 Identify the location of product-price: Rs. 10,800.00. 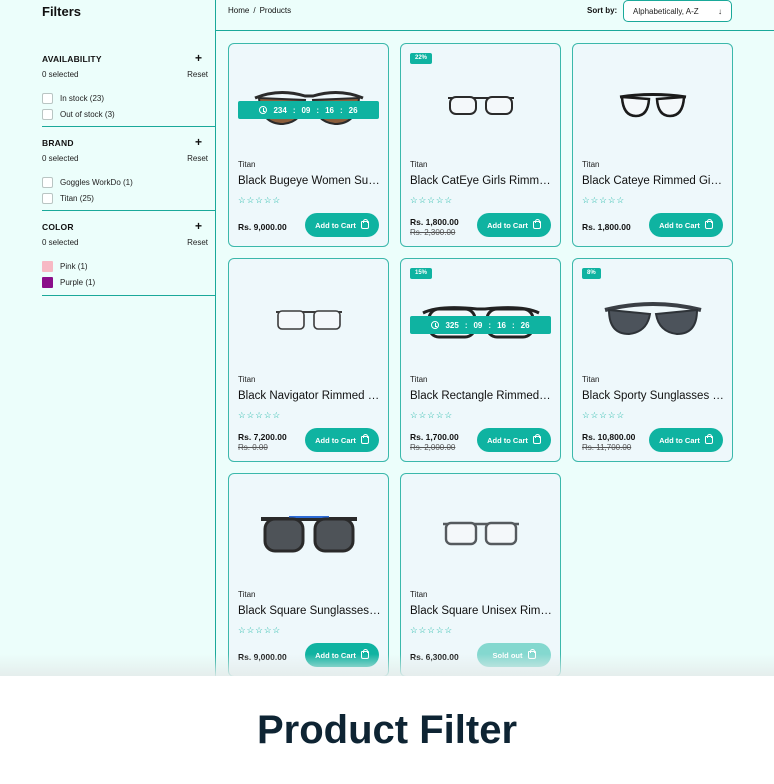
(609, 437).